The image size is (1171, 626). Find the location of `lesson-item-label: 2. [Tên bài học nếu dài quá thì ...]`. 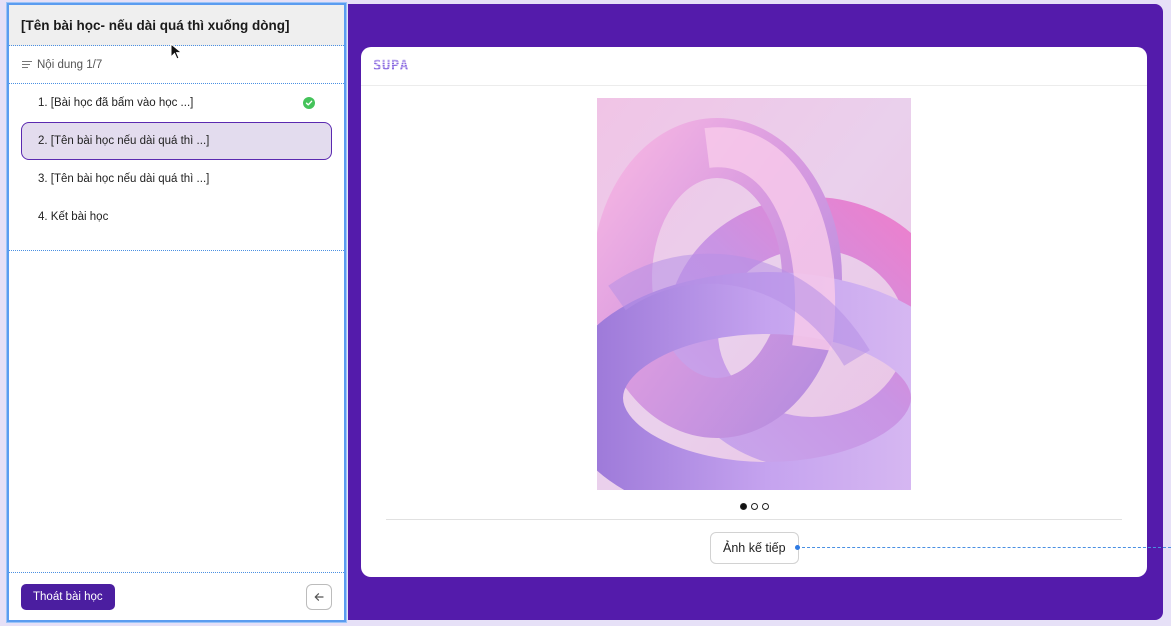

lesson-item-label: 2. [Tên bài học nếu dài quá thì ...] is located at coordinates (124, 141).